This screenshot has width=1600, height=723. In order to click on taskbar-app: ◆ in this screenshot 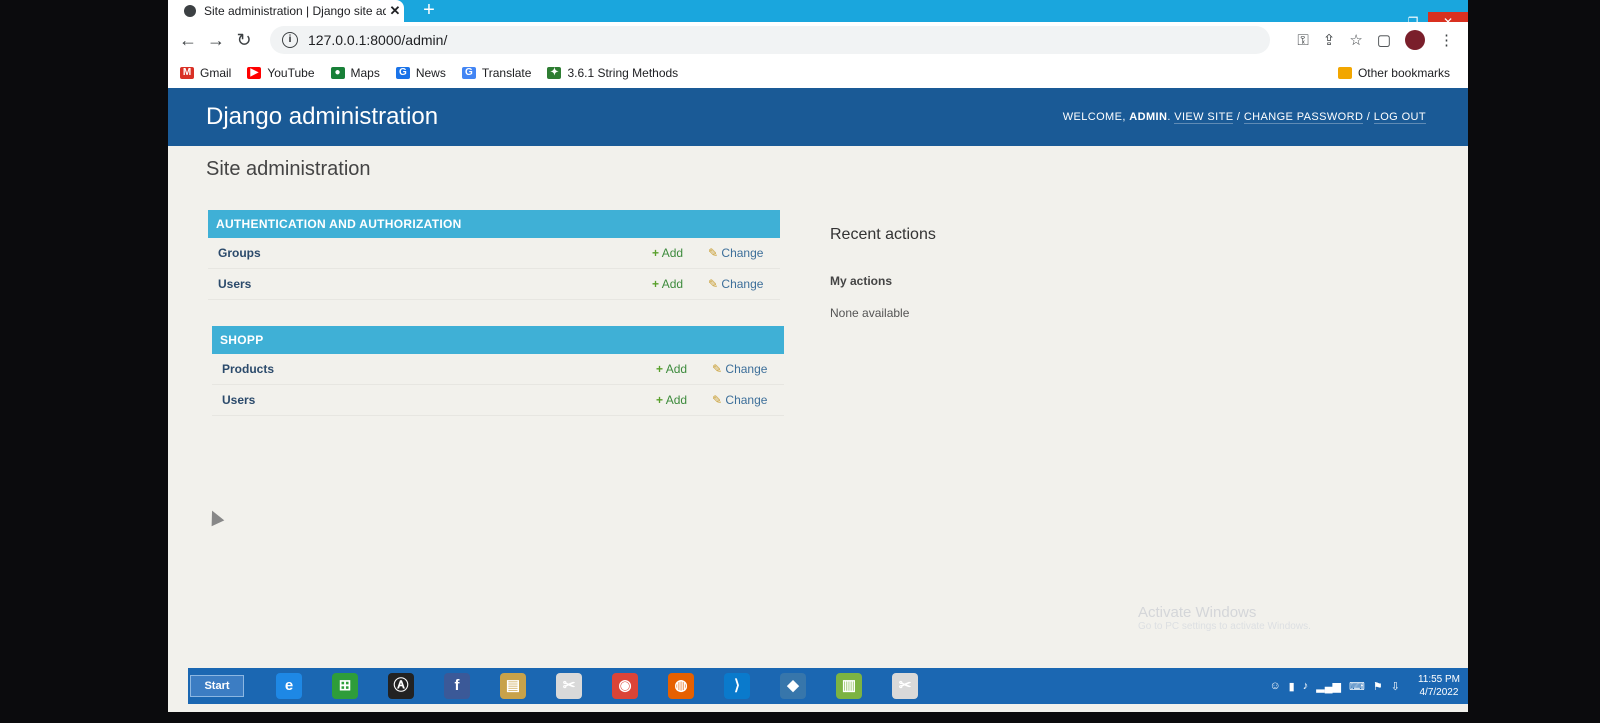, I will do `click(793, 686)`.